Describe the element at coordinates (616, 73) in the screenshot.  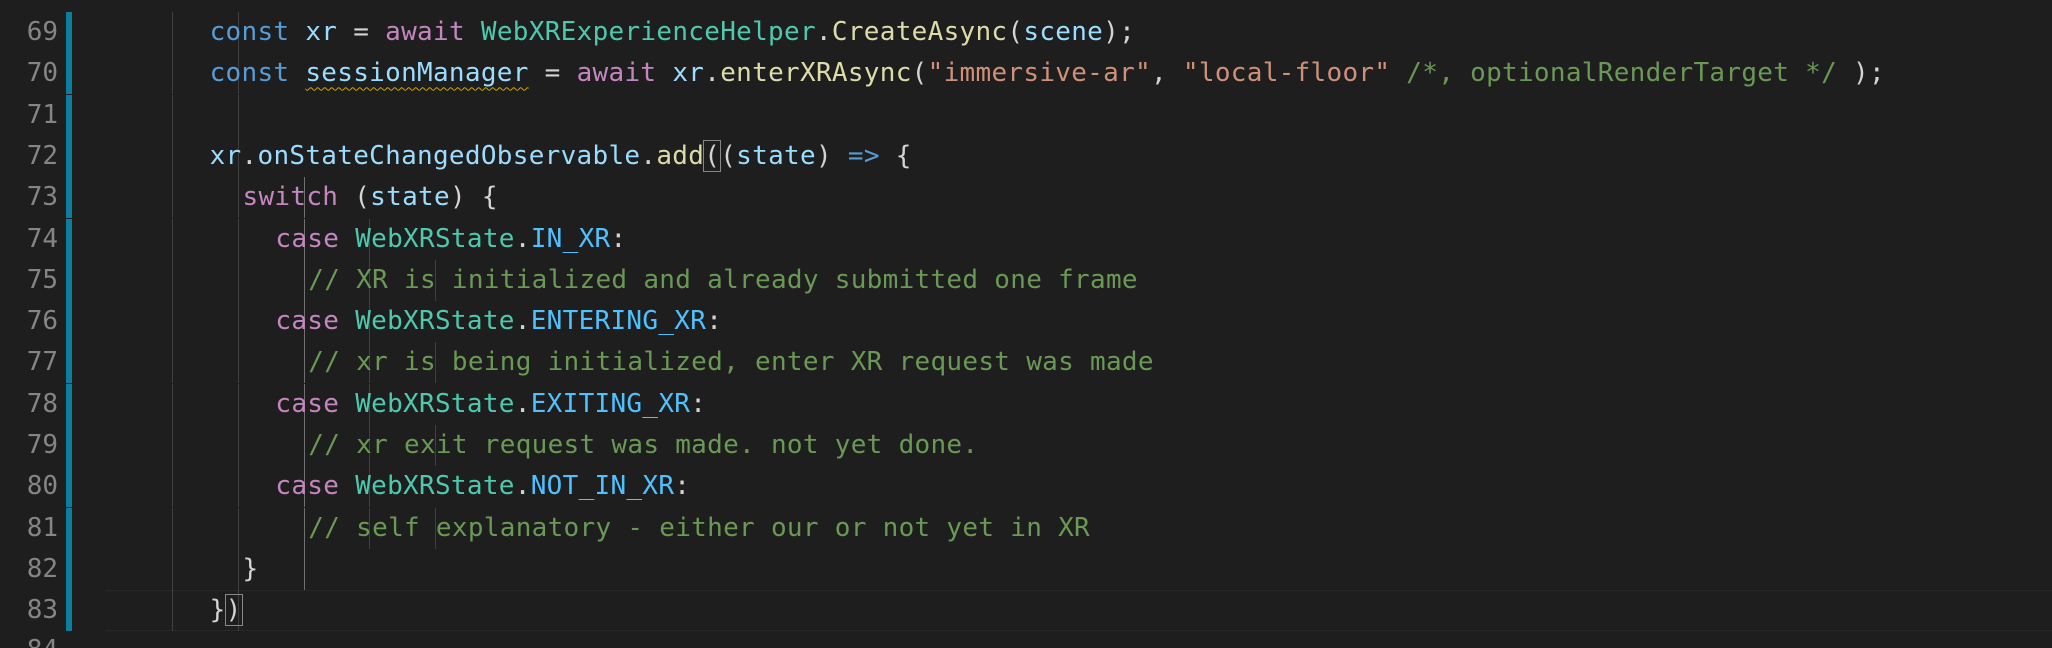
I see `code-token: await` at that location.